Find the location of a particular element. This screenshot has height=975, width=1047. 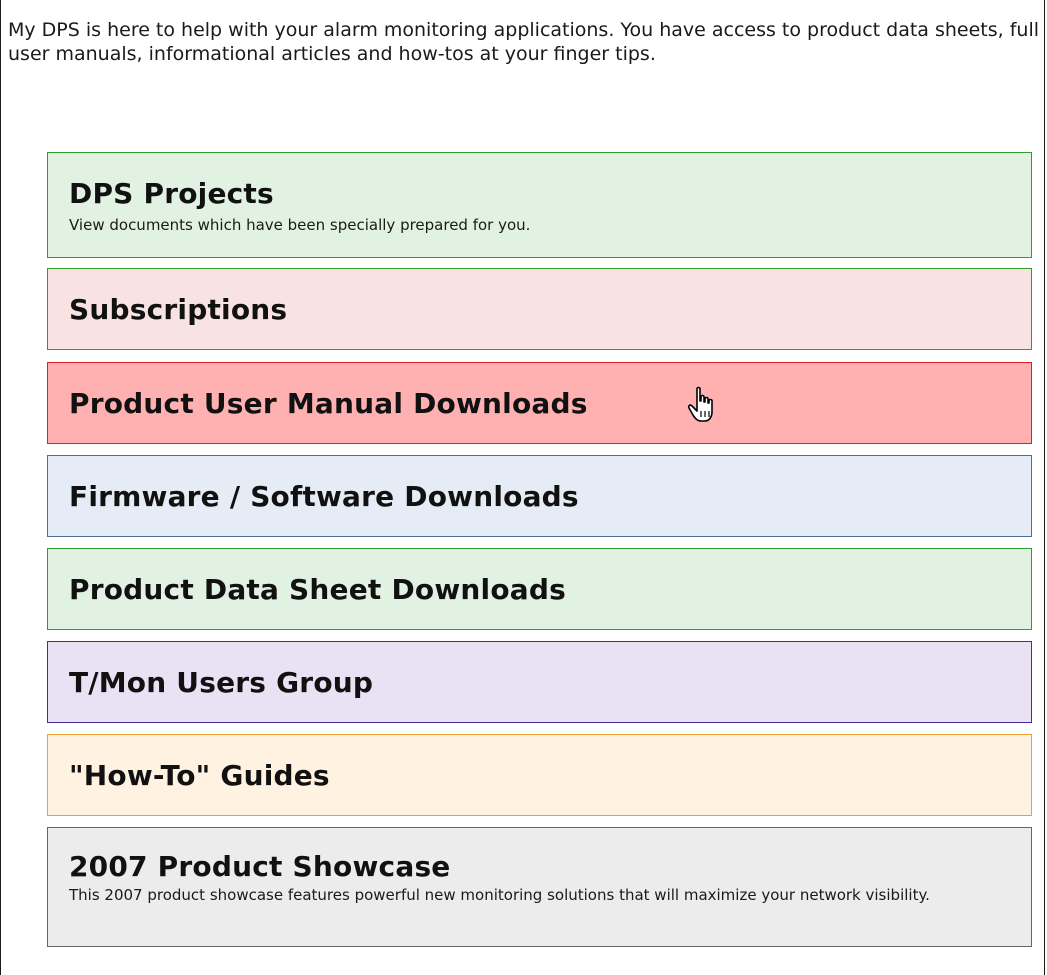

menu-item-title: Product Data Sheet Downloads is located at coordinates (317, 589).